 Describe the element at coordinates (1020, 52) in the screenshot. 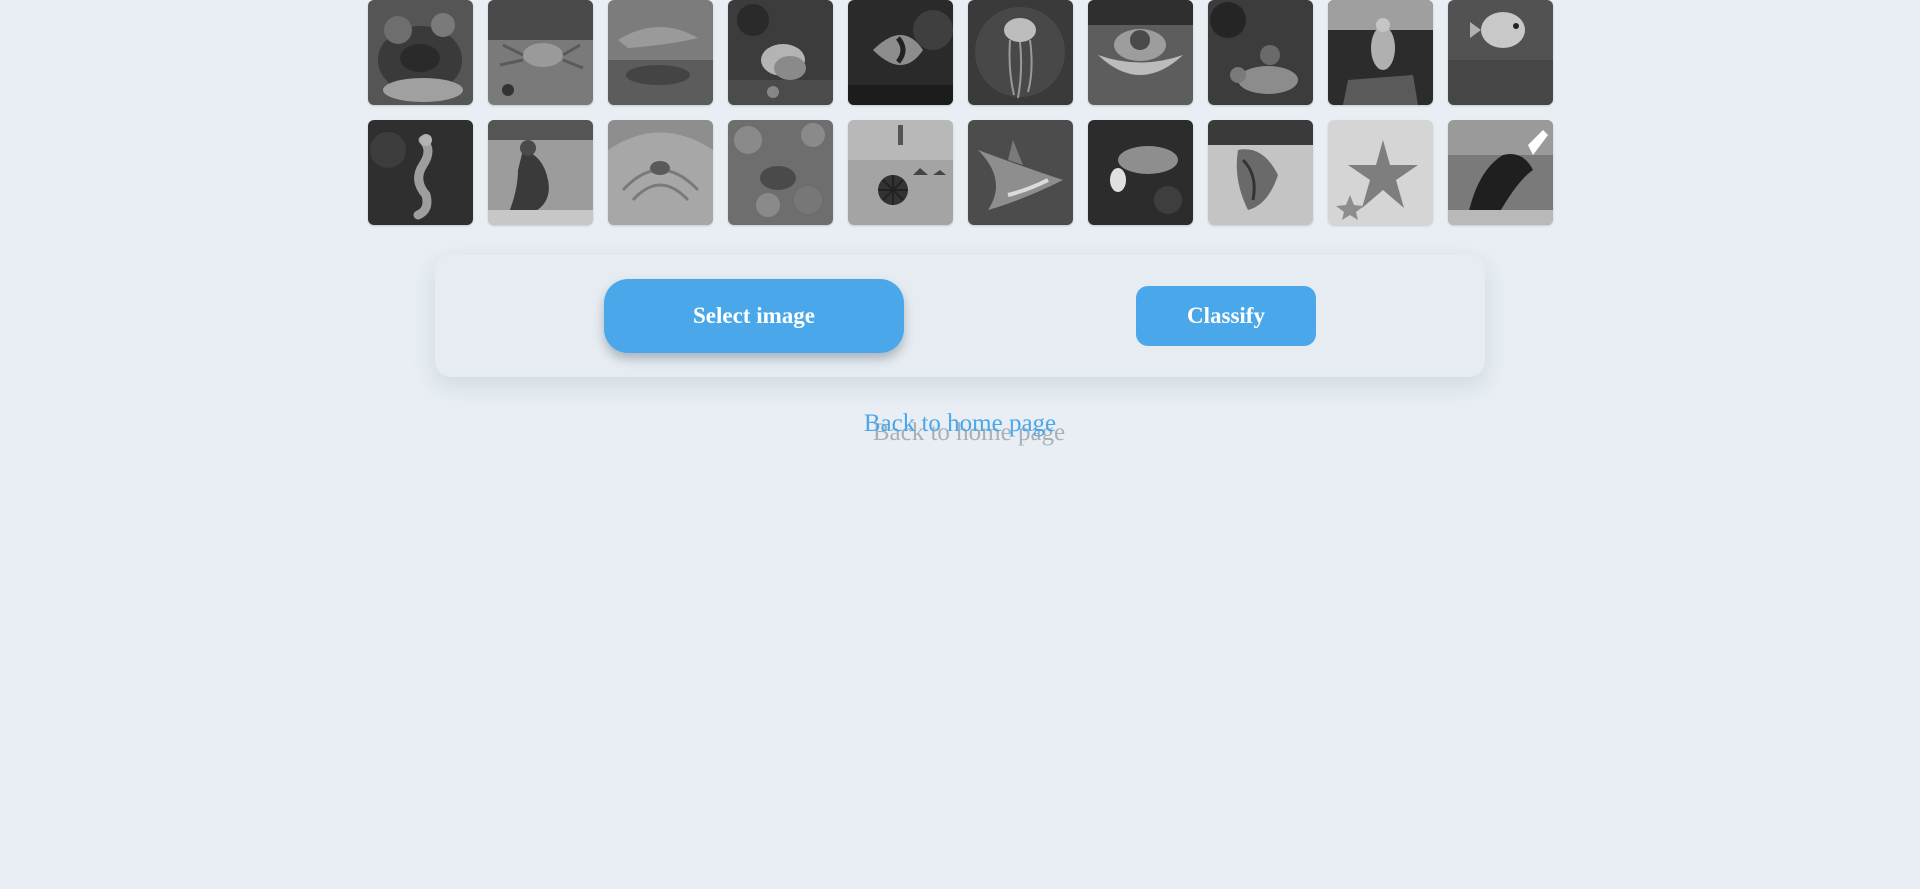

I see `jellyfish-icon` at that location.